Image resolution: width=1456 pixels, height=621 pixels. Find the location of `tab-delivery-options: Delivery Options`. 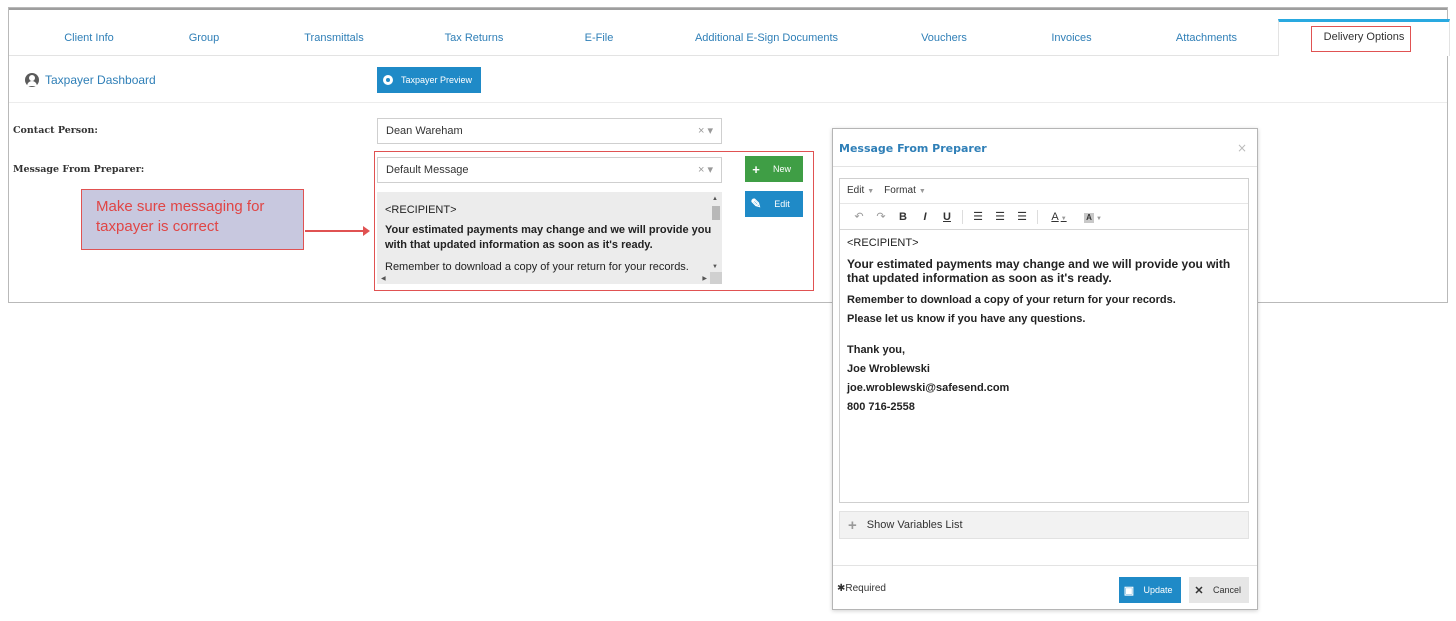

tab-delivery-options: Delivery Options is located at coordinates (1364, 37).